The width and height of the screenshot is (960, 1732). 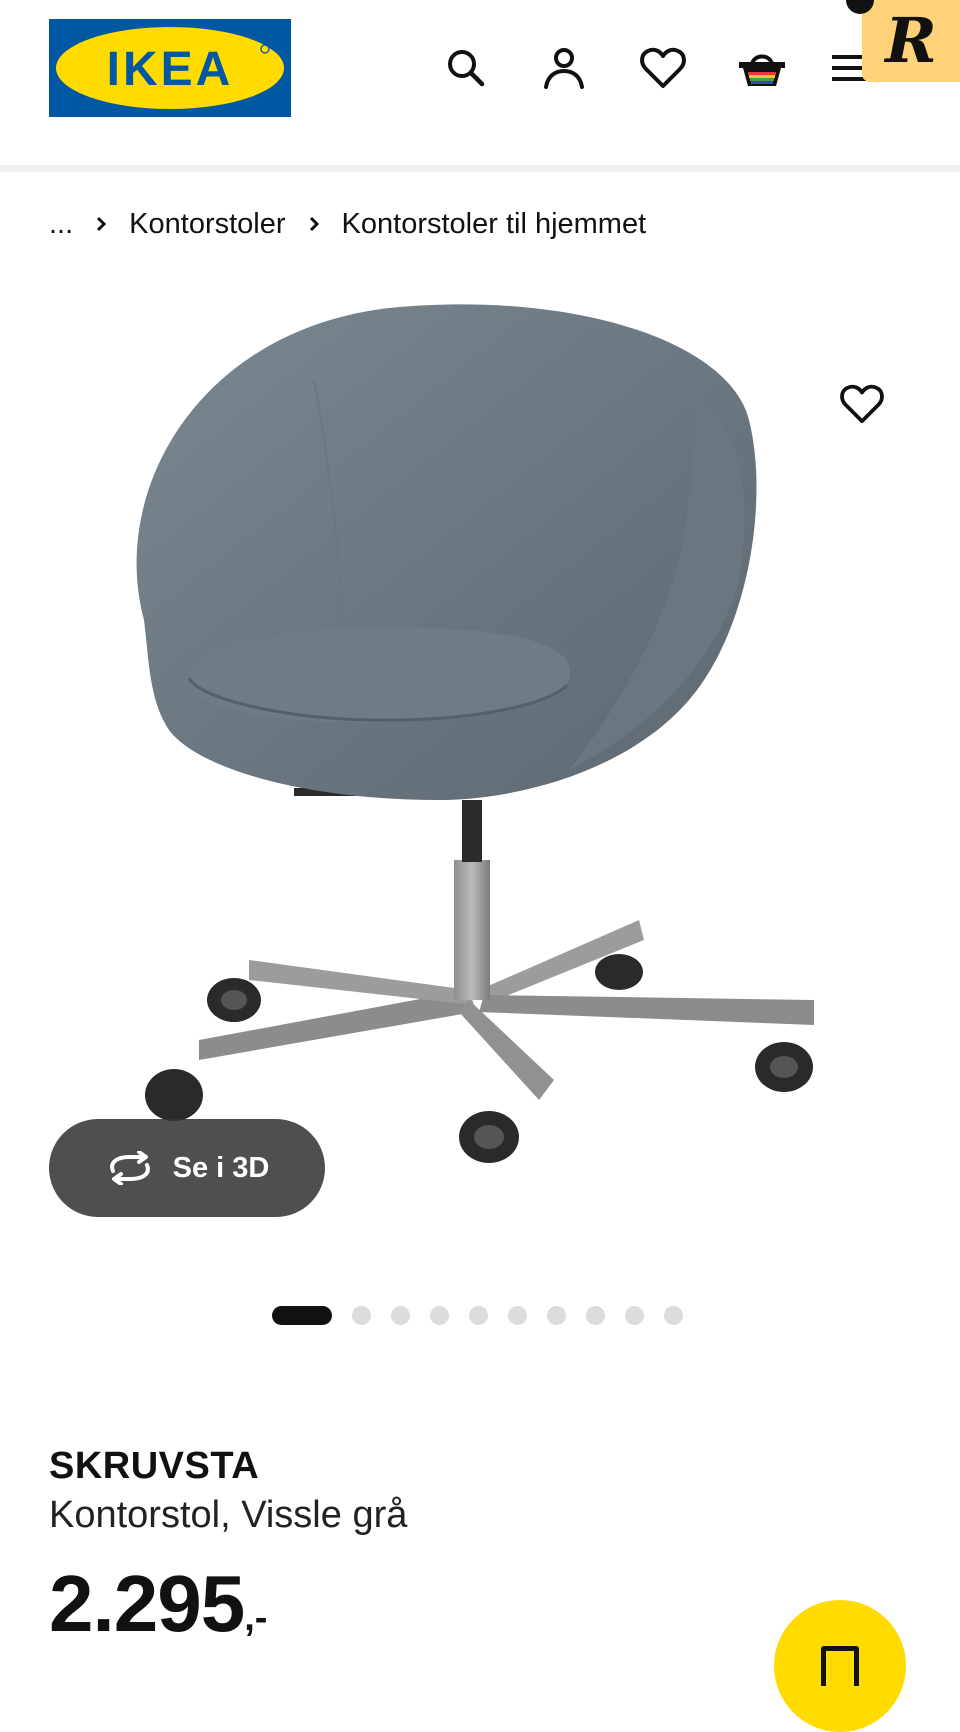 I want to click on price-amount: 2.295, so click(x=147, y=1603).